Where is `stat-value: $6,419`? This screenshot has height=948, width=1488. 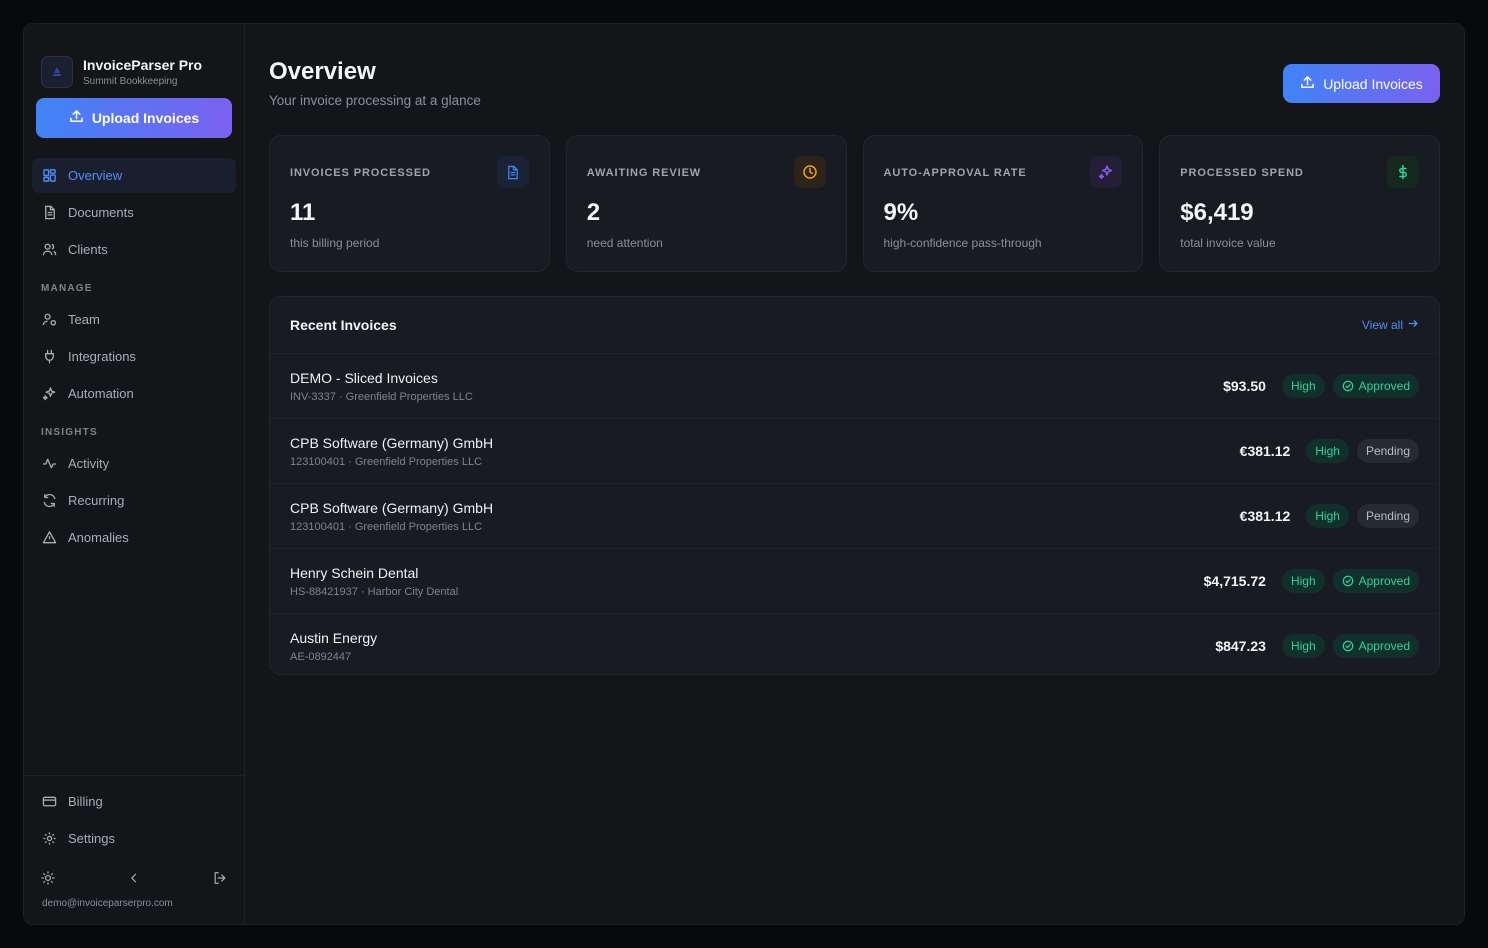
stat-value: $6,419 is located at coordinates (1217, 212).